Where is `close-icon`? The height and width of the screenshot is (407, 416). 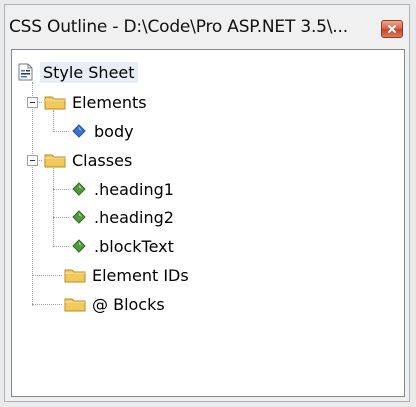
close-icon is located at coordinates (392, 29).